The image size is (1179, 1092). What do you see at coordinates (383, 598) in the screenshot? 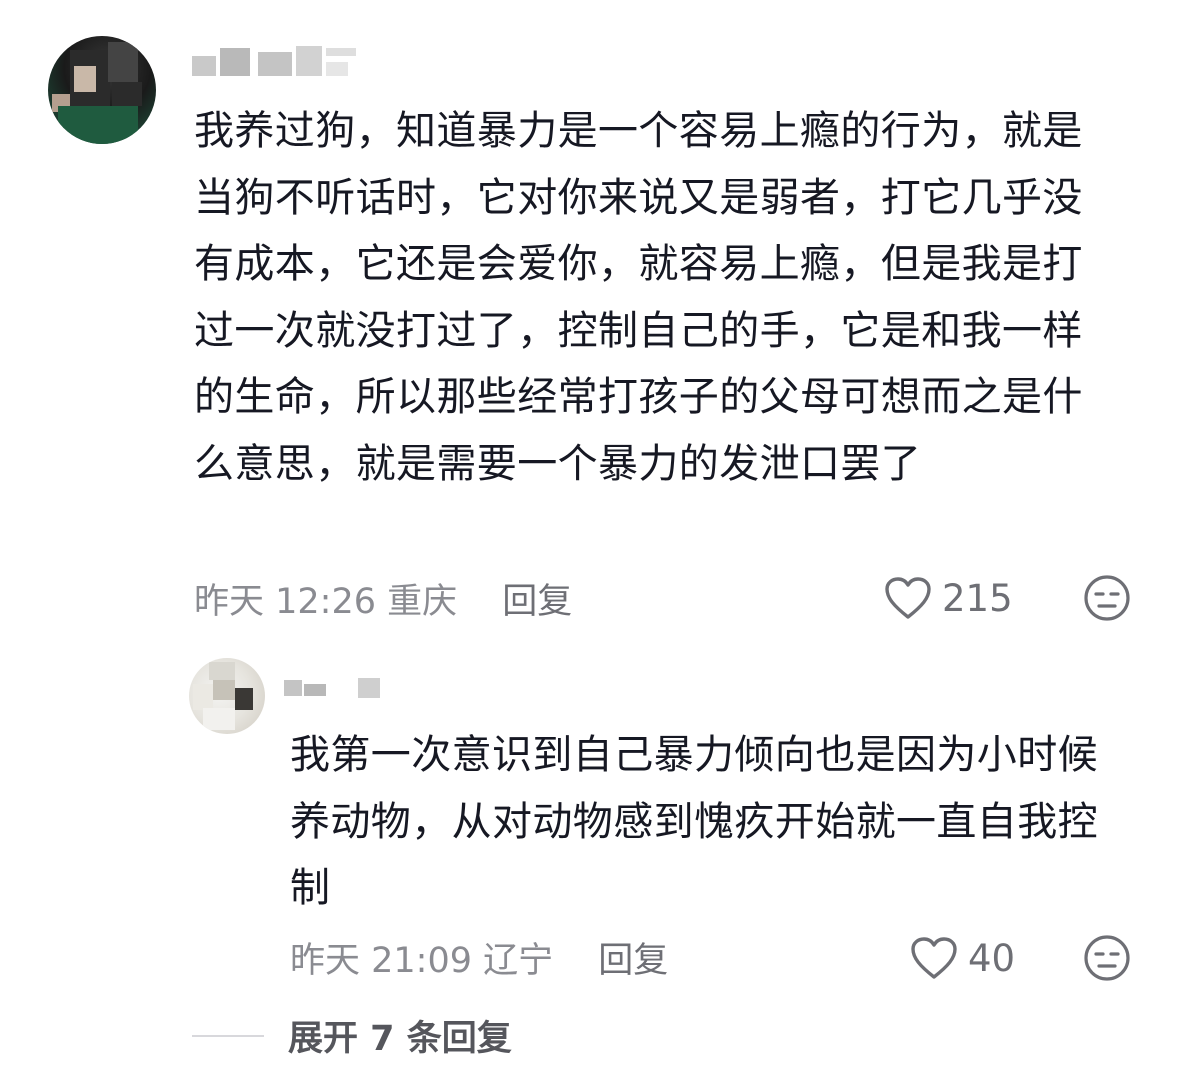
I see `comment-meta: 昨天 12:26 重庆 回复` at bounding box center [383, 598].